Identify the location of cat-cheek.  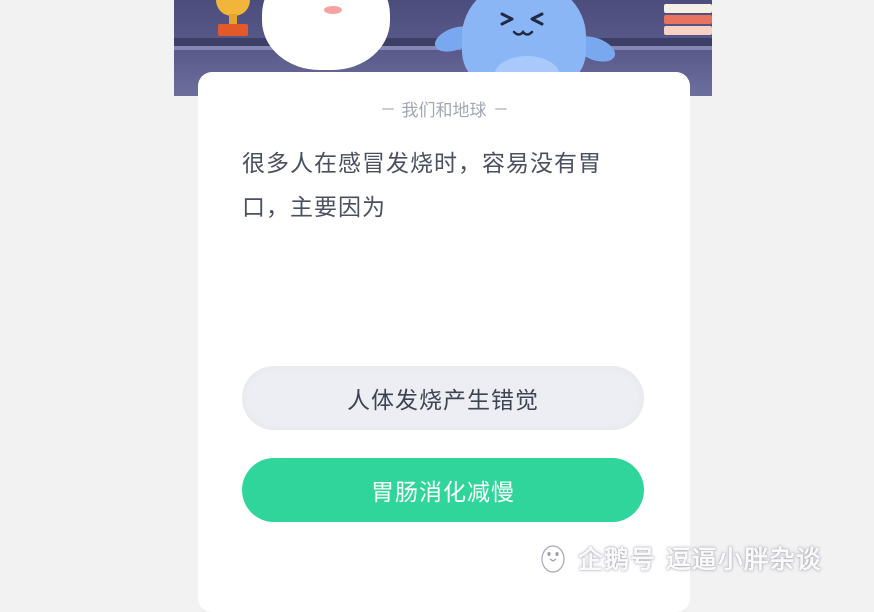
(333, 10).